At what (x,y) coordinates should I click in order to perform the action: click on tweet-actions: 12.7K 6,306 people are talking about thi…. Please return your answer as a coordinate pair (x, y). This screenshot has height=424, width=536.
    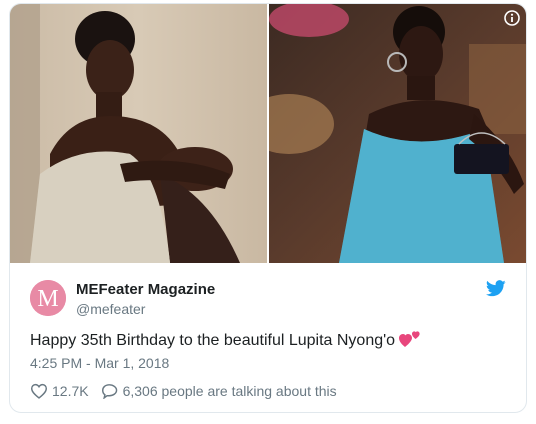
    Looking at the image, I should click on (183, 391).